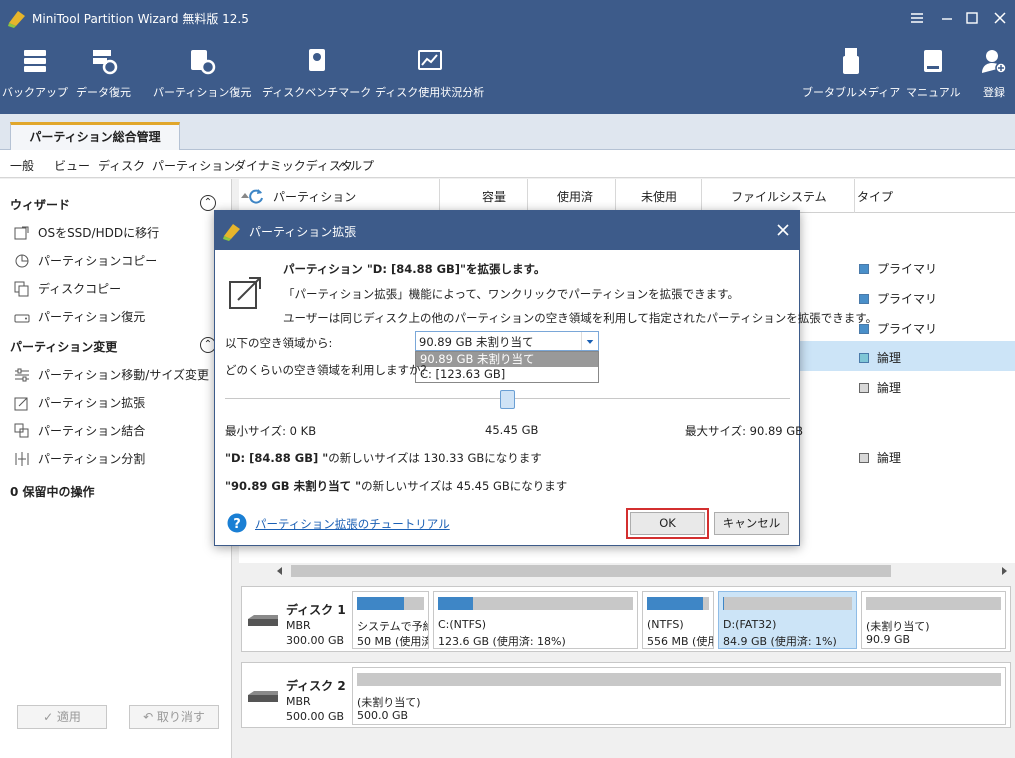 This screenshot has width=1015, height=758. I want to click on take-from-dropdown: 90.89 GB 未割り当て C: [123.63 GB], so click(507, 367).